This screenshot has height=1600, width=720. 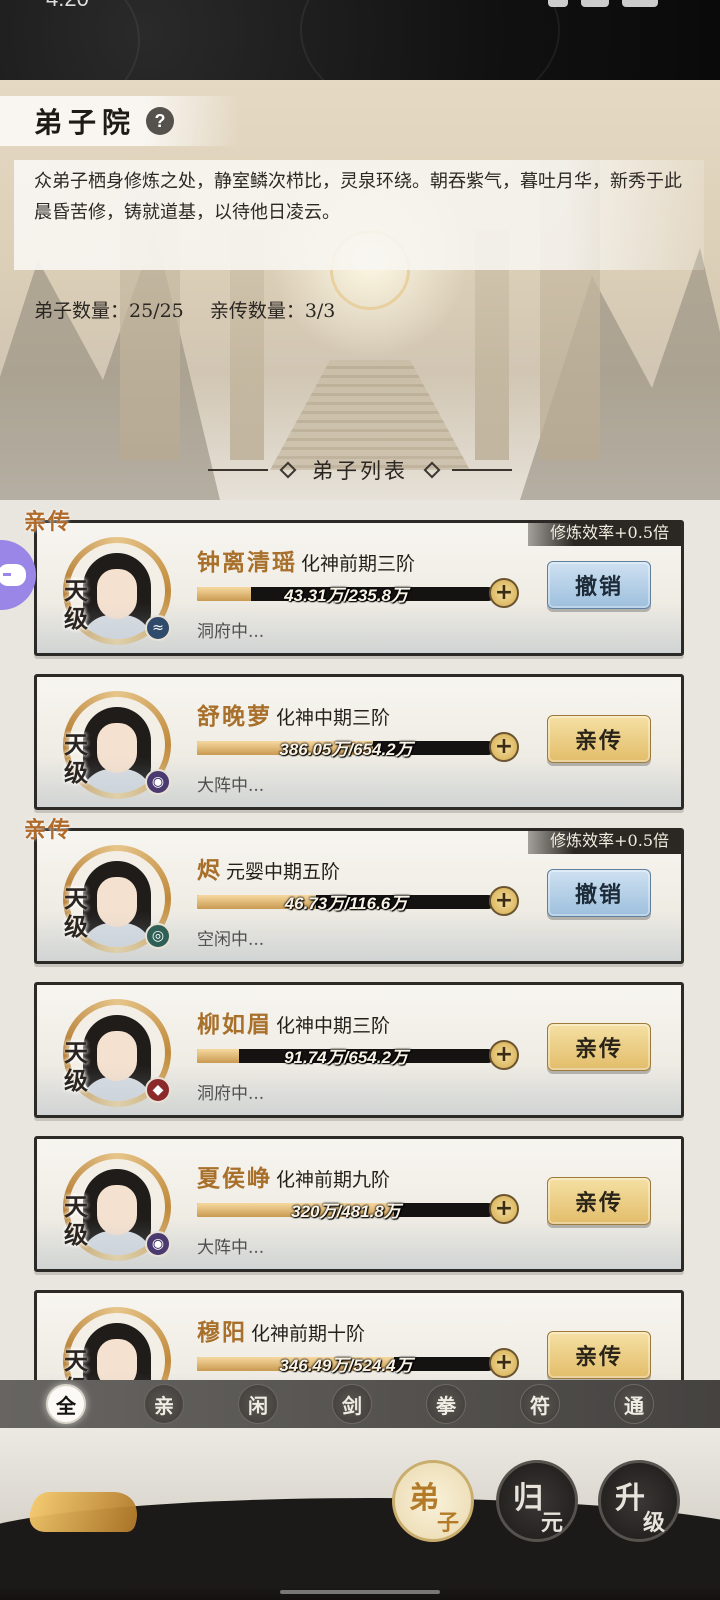 What do you see at coordinates (209, 870) in the screenshot?
I see `disciple-name: 烬` at bounding box center [209, 870].